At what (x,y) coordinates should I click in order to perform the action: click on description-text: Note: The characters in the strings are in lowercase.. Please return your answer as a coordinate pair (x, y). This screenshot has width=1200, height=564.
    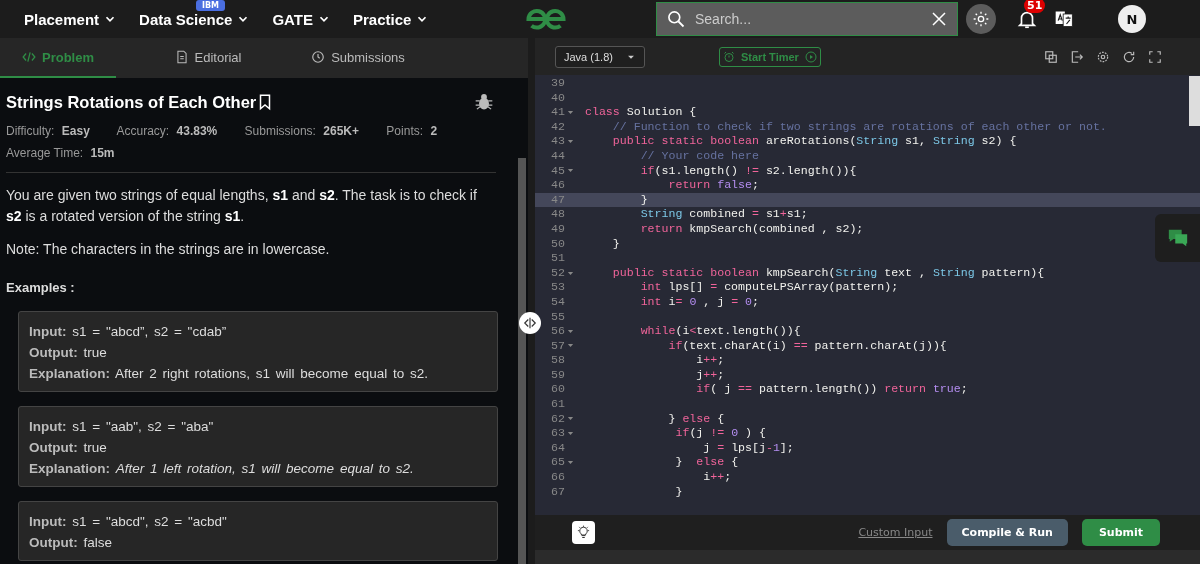
    Looking at the image, I should click on (168, 249).